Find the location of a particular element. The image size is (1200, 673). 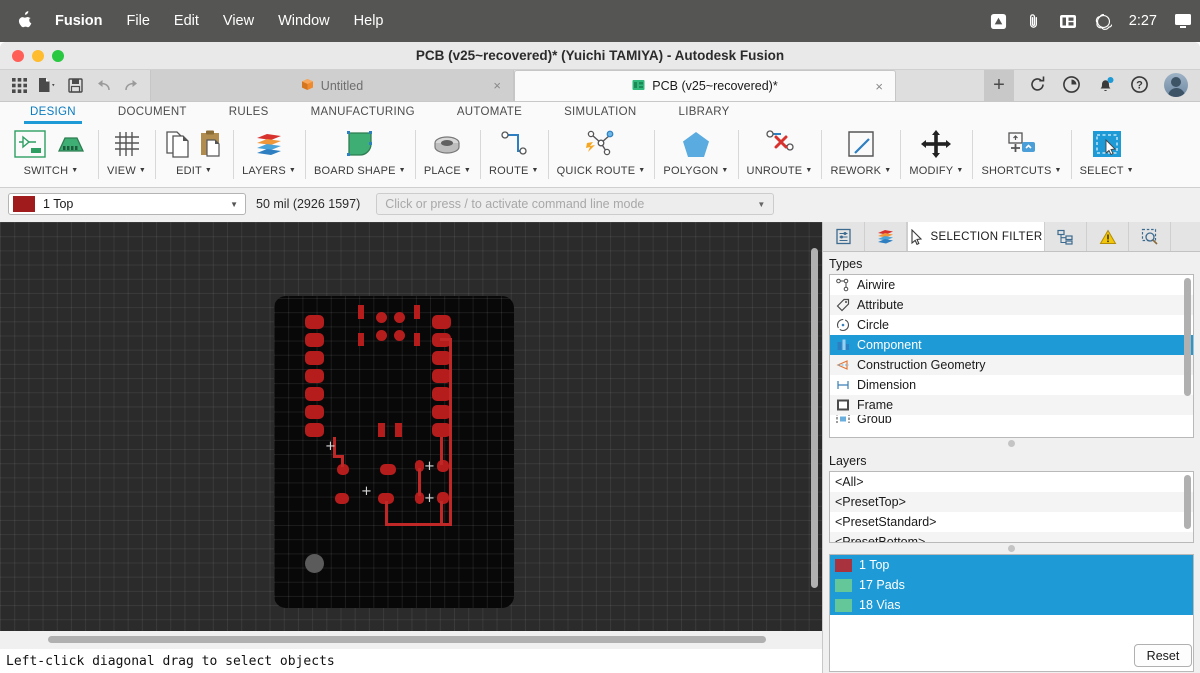

help-icon: ? is located at coordinates (1140, 85).